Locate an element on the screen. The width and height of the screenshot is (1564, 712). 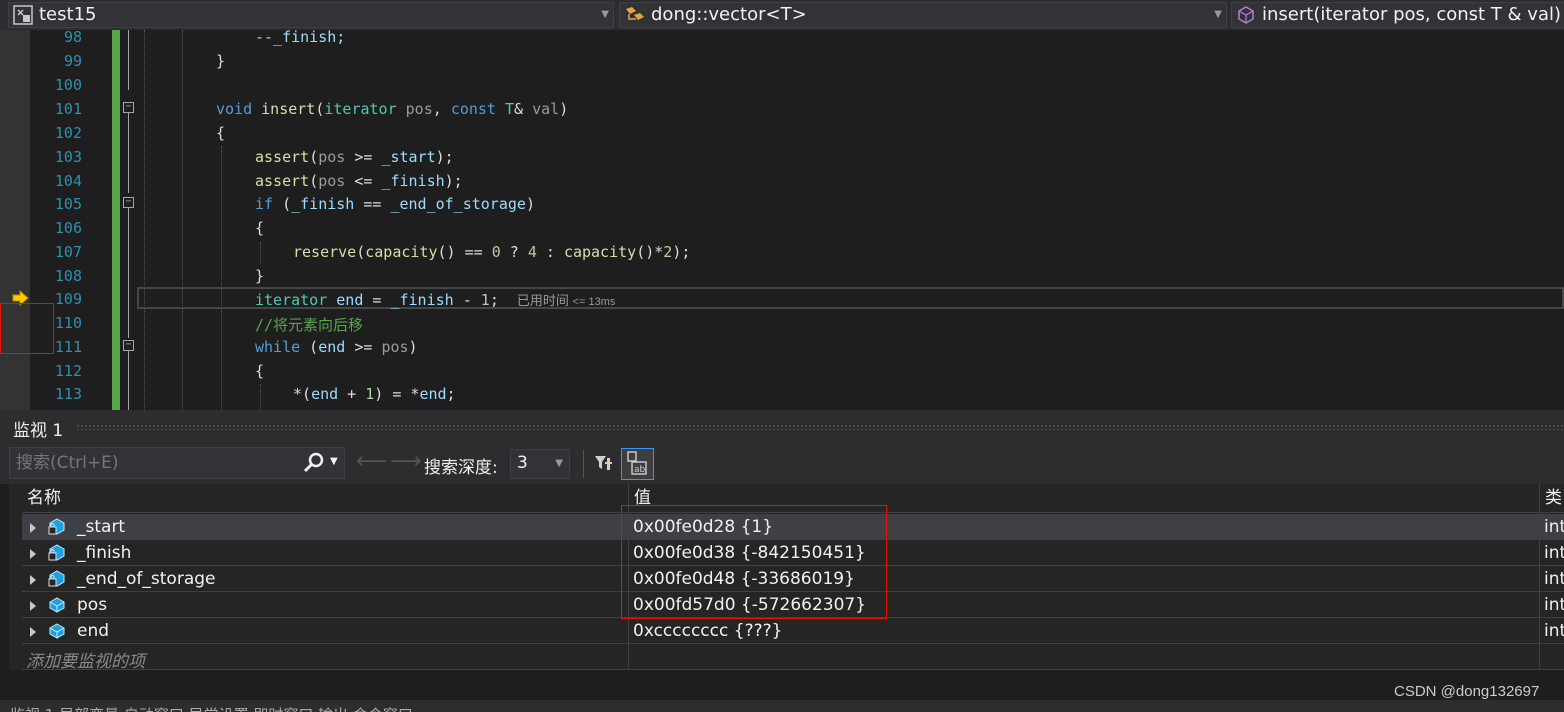
class-icon is located at coordinates (636, 16).